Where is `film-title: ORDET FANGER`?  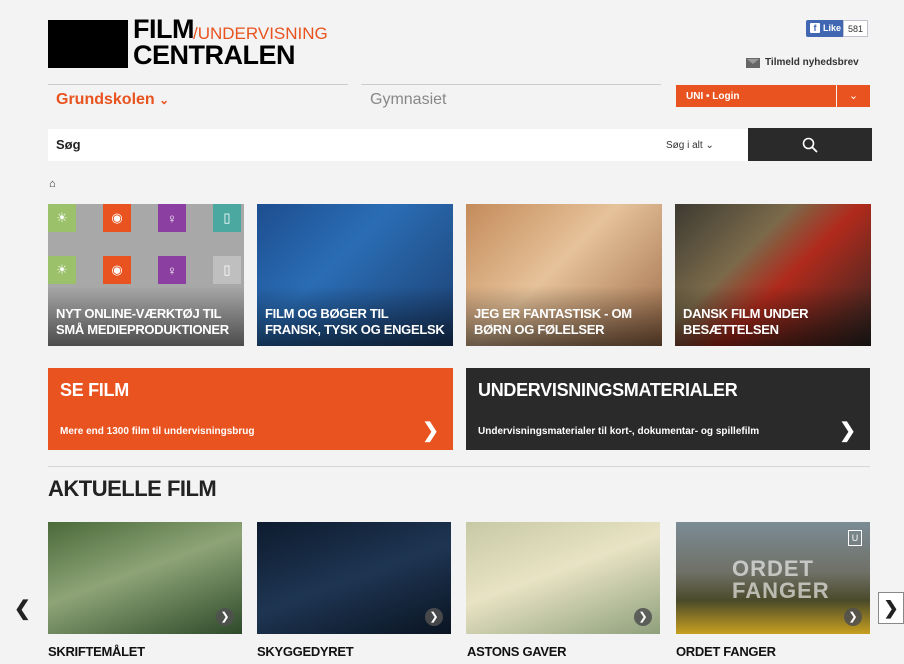
film-title: ORDET FANGER is located at coordinates (726, 651).